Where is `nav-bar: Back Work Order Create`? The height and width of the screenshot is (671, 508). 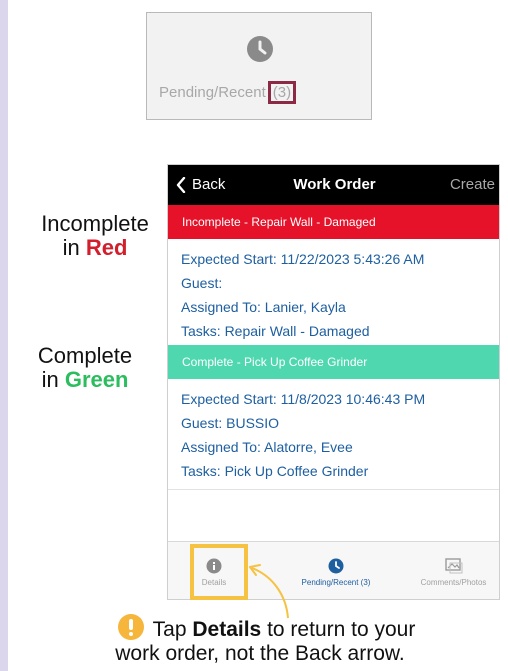 nav-bar: Back Work Order Create is located at coordinates (333, 185).